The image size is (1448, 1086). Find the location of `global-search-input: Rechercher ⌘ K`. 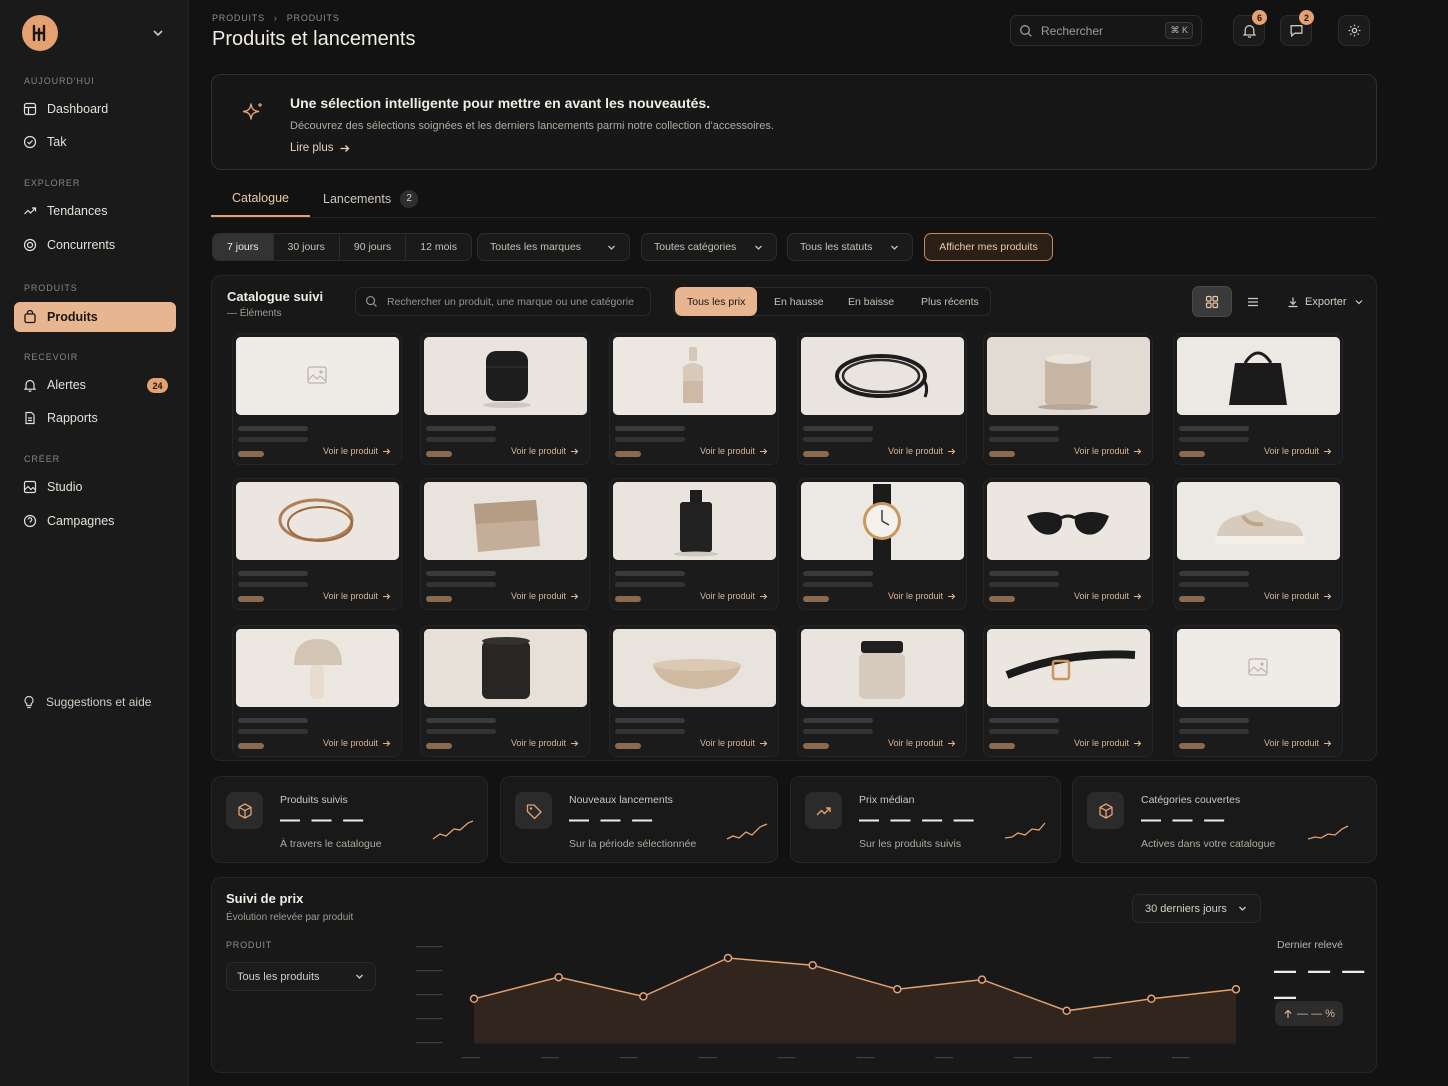

global-search-input: Rechercher ⌘ K is located at coordinates (1106, 30).